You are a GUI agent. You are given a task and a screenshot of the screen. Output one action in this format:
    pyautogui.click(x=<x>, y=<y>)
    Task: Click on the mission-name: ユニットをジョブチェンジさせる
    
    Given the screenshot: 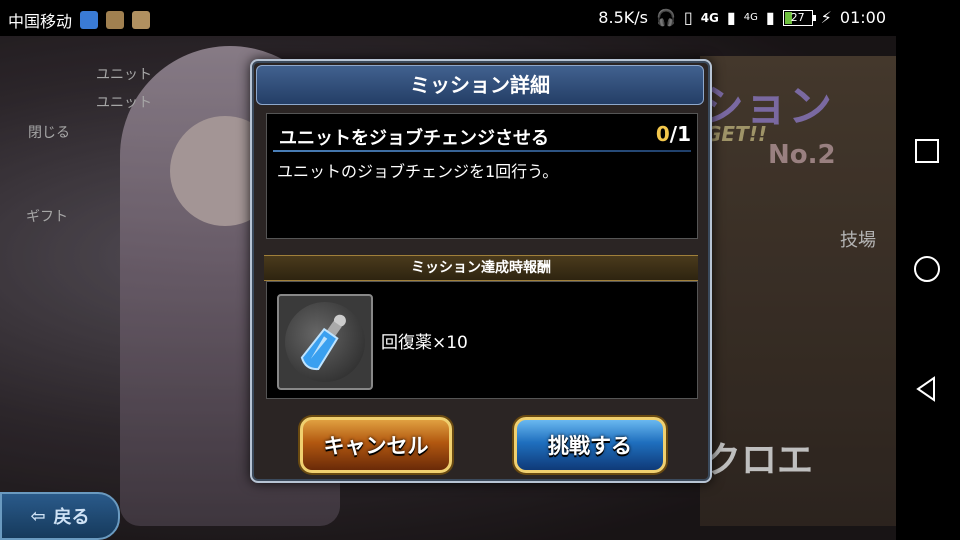 What is the action you would take?
    pyautogui.click(x=414, y=138)
    